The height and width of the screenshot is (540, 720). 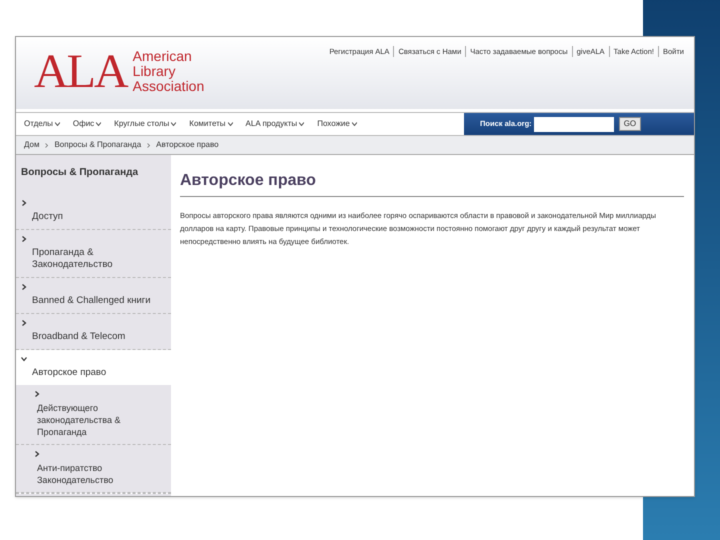 I want to click on breadcrumb-link: Дом, so click(x=32, y=145).